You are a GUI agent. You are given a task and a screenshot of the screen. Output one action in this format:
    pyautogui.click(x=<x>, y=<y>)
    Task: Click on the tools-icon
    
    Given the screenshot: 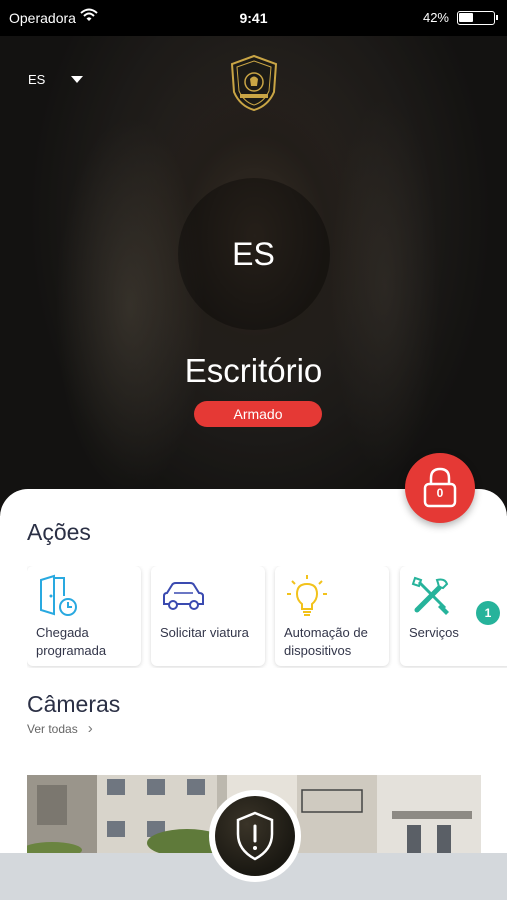 What is the action you would take?
    pyautogui.click(x=431, y=598)
    